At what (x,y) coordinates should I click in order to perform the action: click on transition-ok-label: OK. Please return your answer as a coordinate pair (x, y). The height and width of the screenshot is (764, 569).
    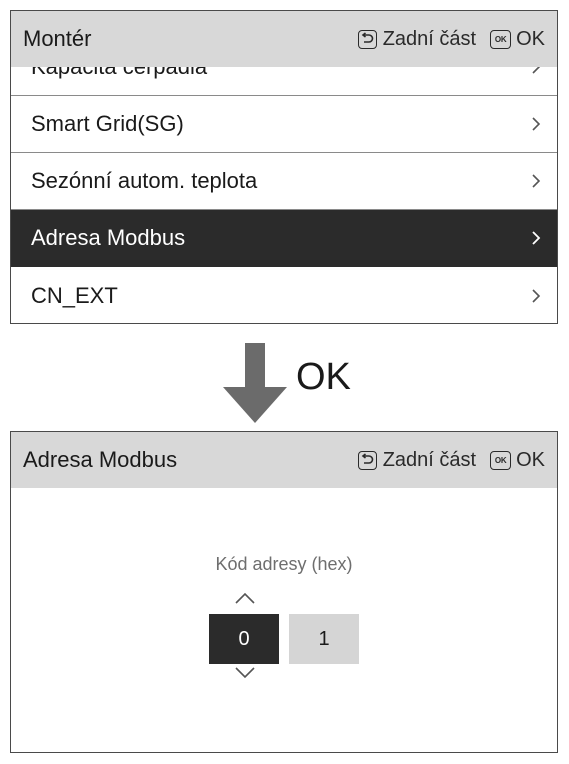
    Looking at the image, I should click on (323, 377).